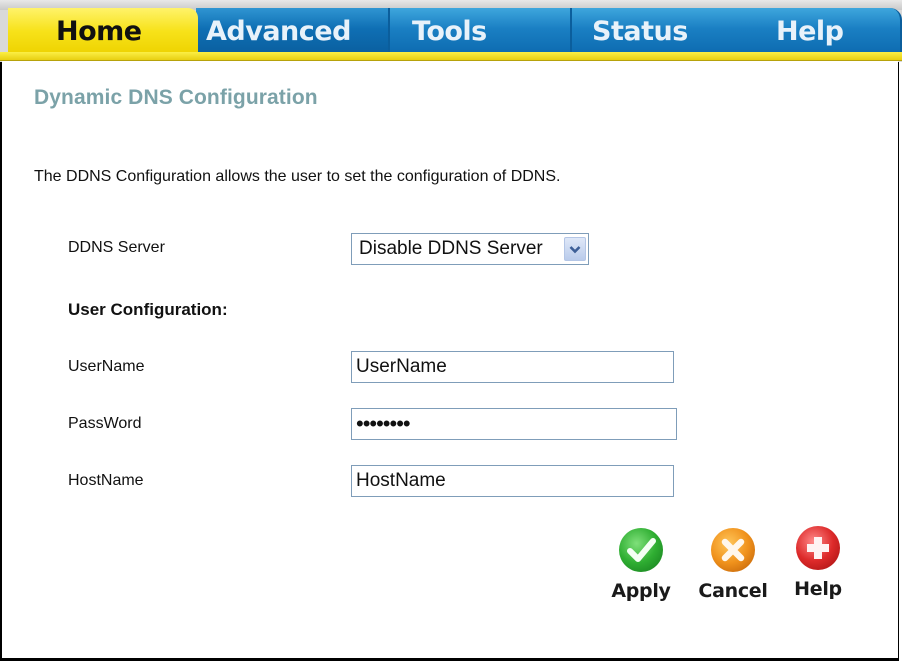 The height and width of the screenshot is (665, 902). I want to click on help-label: Help, so click(818, 589).